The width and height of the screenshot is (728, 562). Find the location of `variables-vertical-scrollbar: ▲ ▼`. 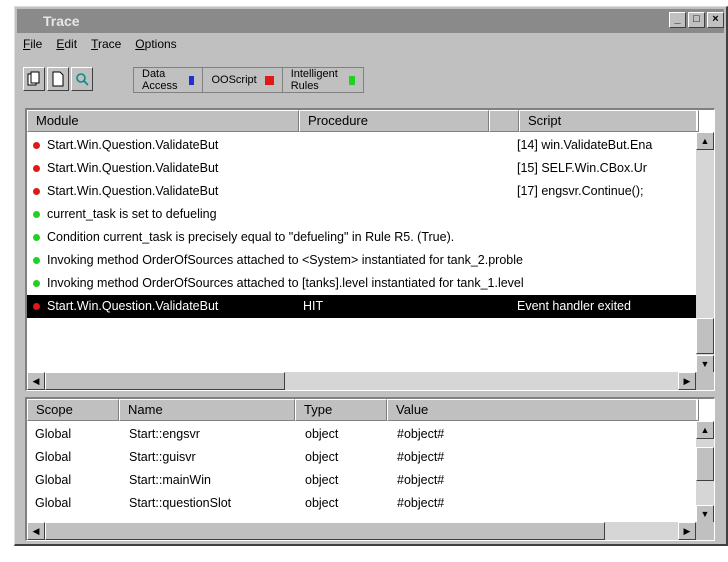

variables-vertical-scrollbar: ▲ ▼ is located at coordinates (705, 472).